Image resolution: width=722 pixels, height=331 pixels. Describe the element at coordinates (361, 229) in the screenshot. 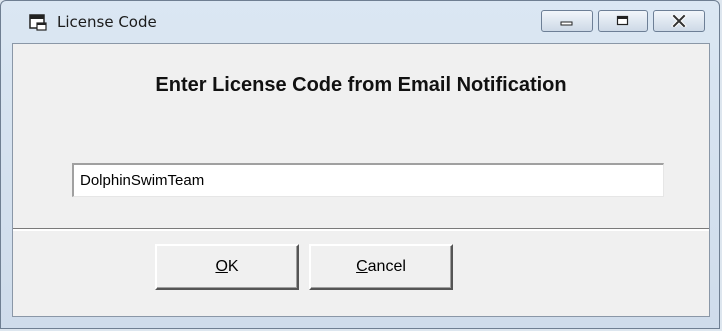

I see `button-separator` at that location.